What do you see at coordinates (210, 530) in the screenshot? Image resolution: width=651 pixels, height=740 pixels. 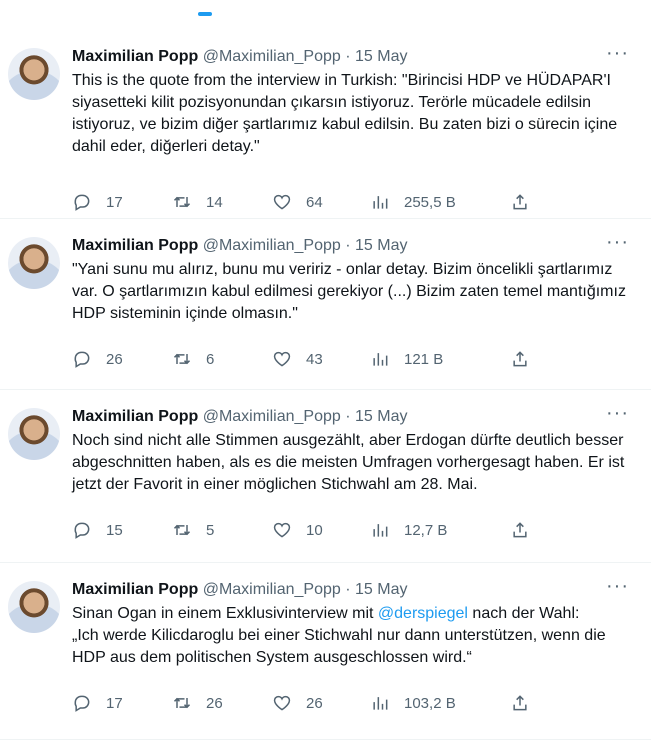 I see `retweet-count: 5` at bounding box center [210, 530].